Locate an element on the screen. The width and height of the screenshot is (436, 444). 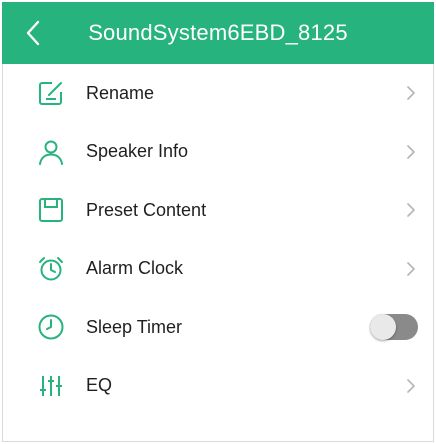
menu-item-eq: EQ is located at coordinates (218, 386).